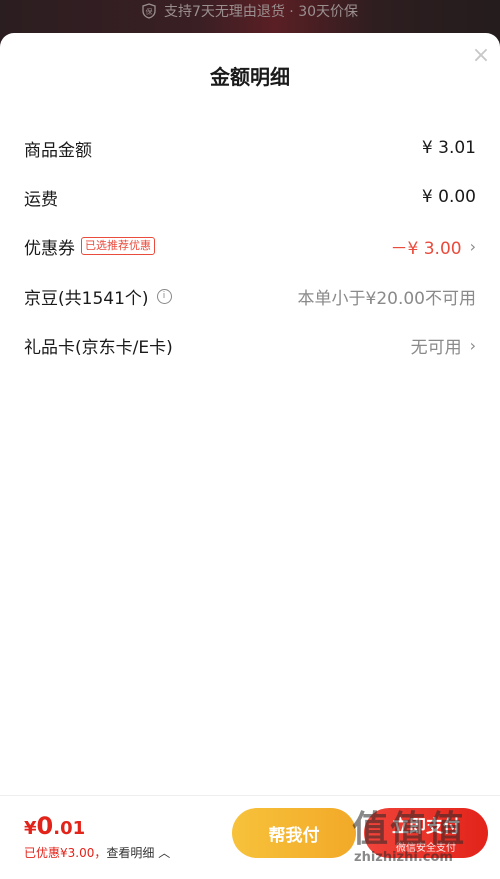  I want to click on shield-icon: 保, so click(149, 11).